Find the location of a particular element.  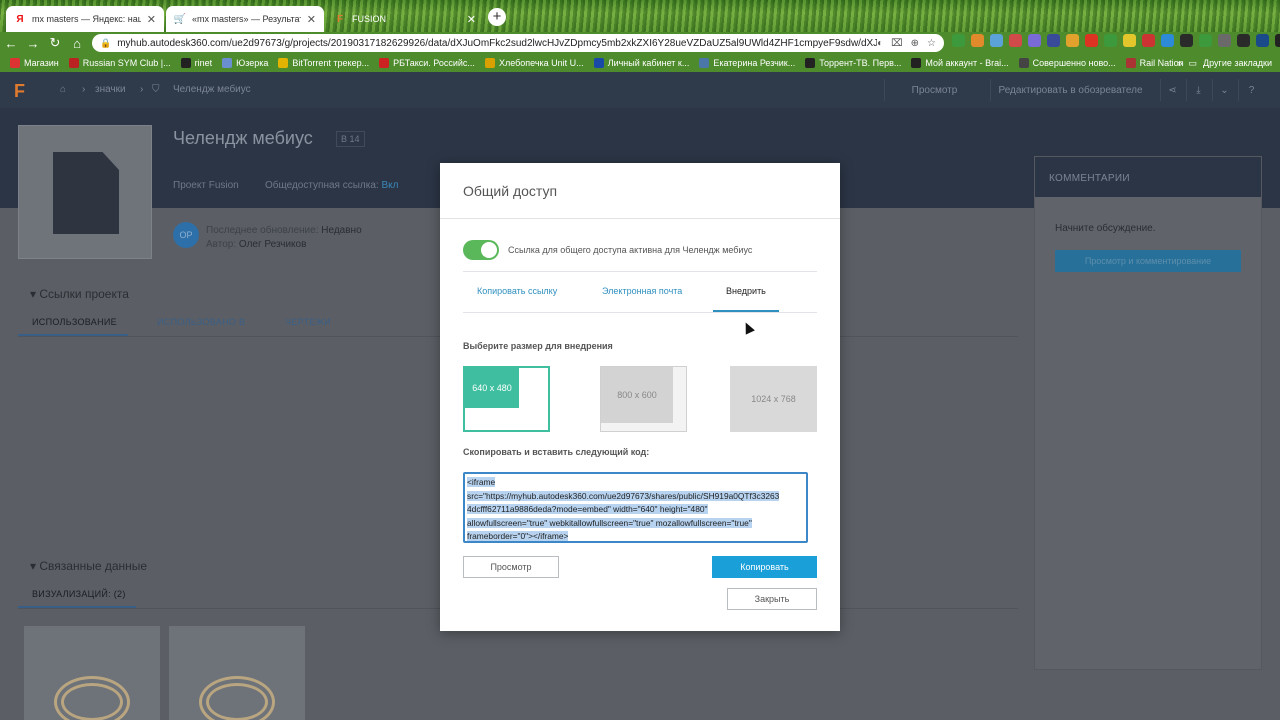

forward-icon: → is located at coordinates (33, 43).